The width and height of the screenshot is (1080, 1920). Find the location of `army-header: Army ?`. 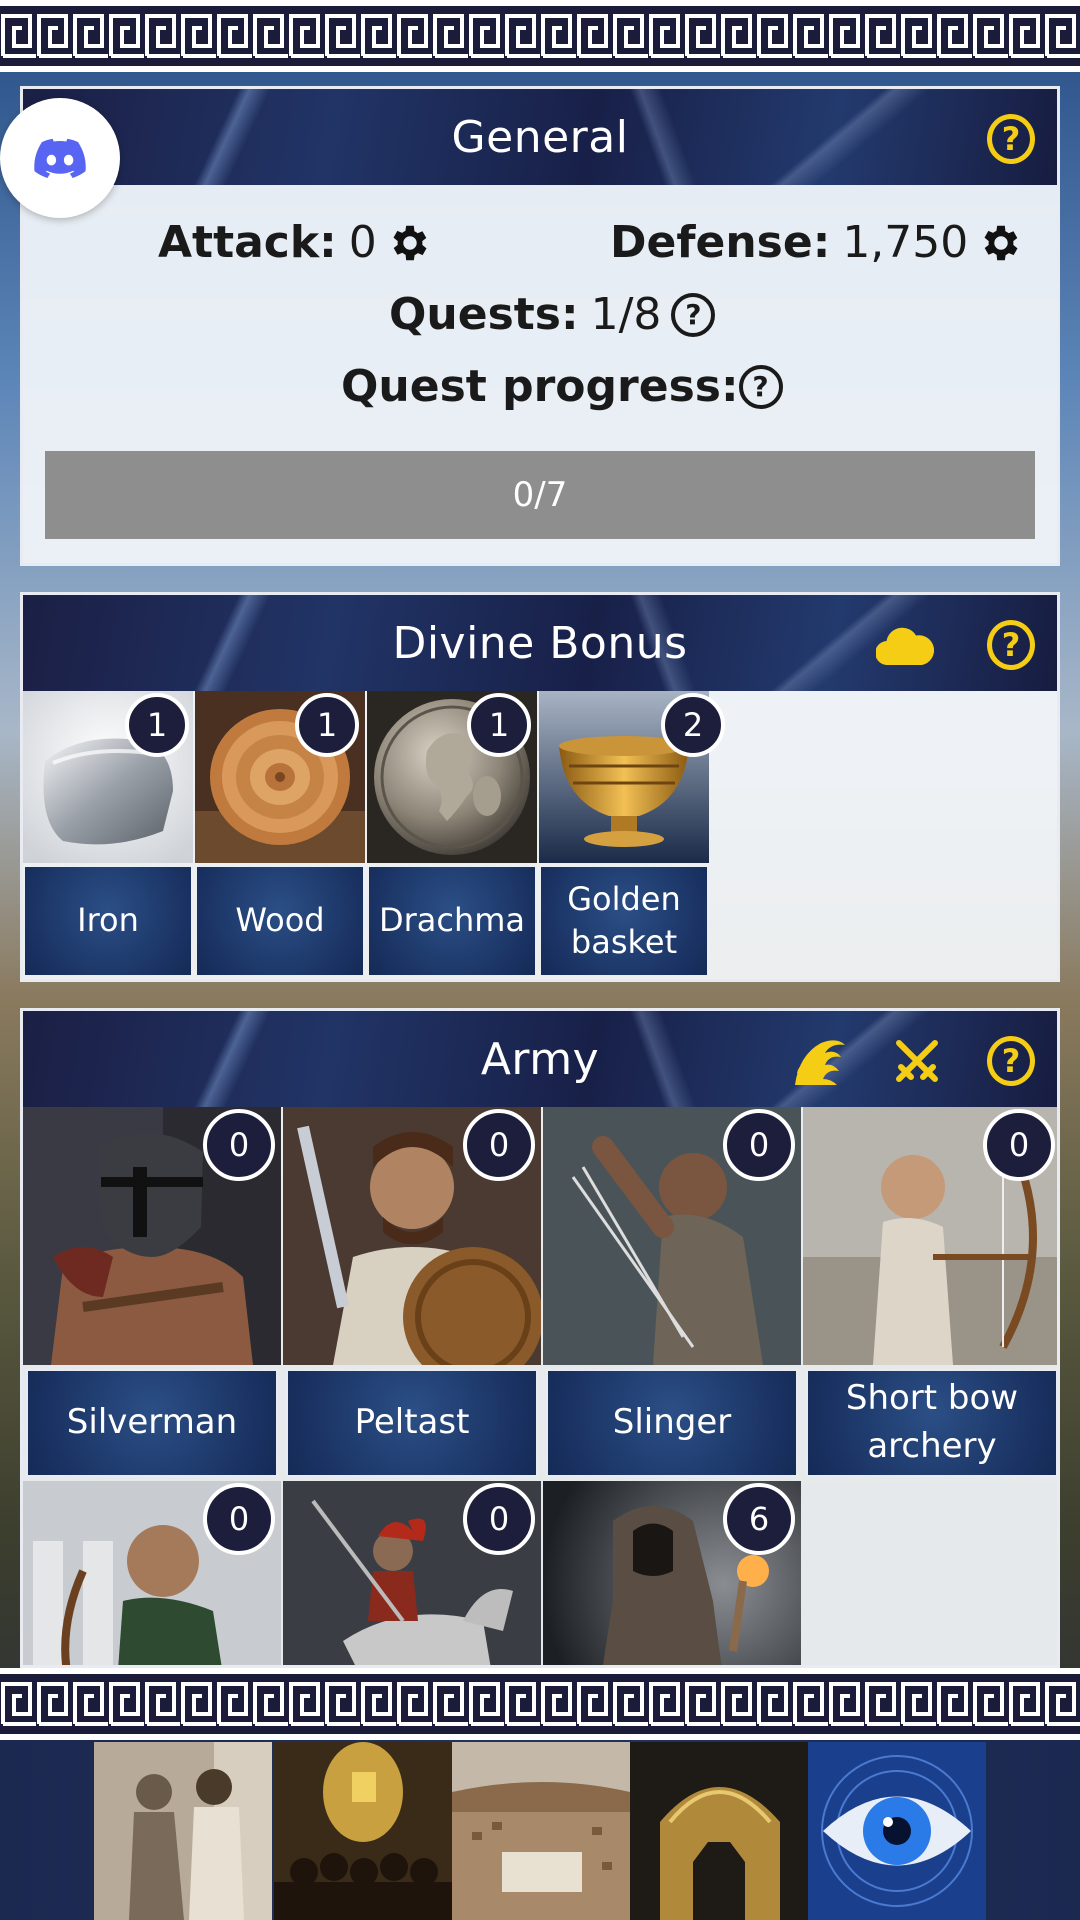

army-header: Army ? is located at coordinates (540, 1059).